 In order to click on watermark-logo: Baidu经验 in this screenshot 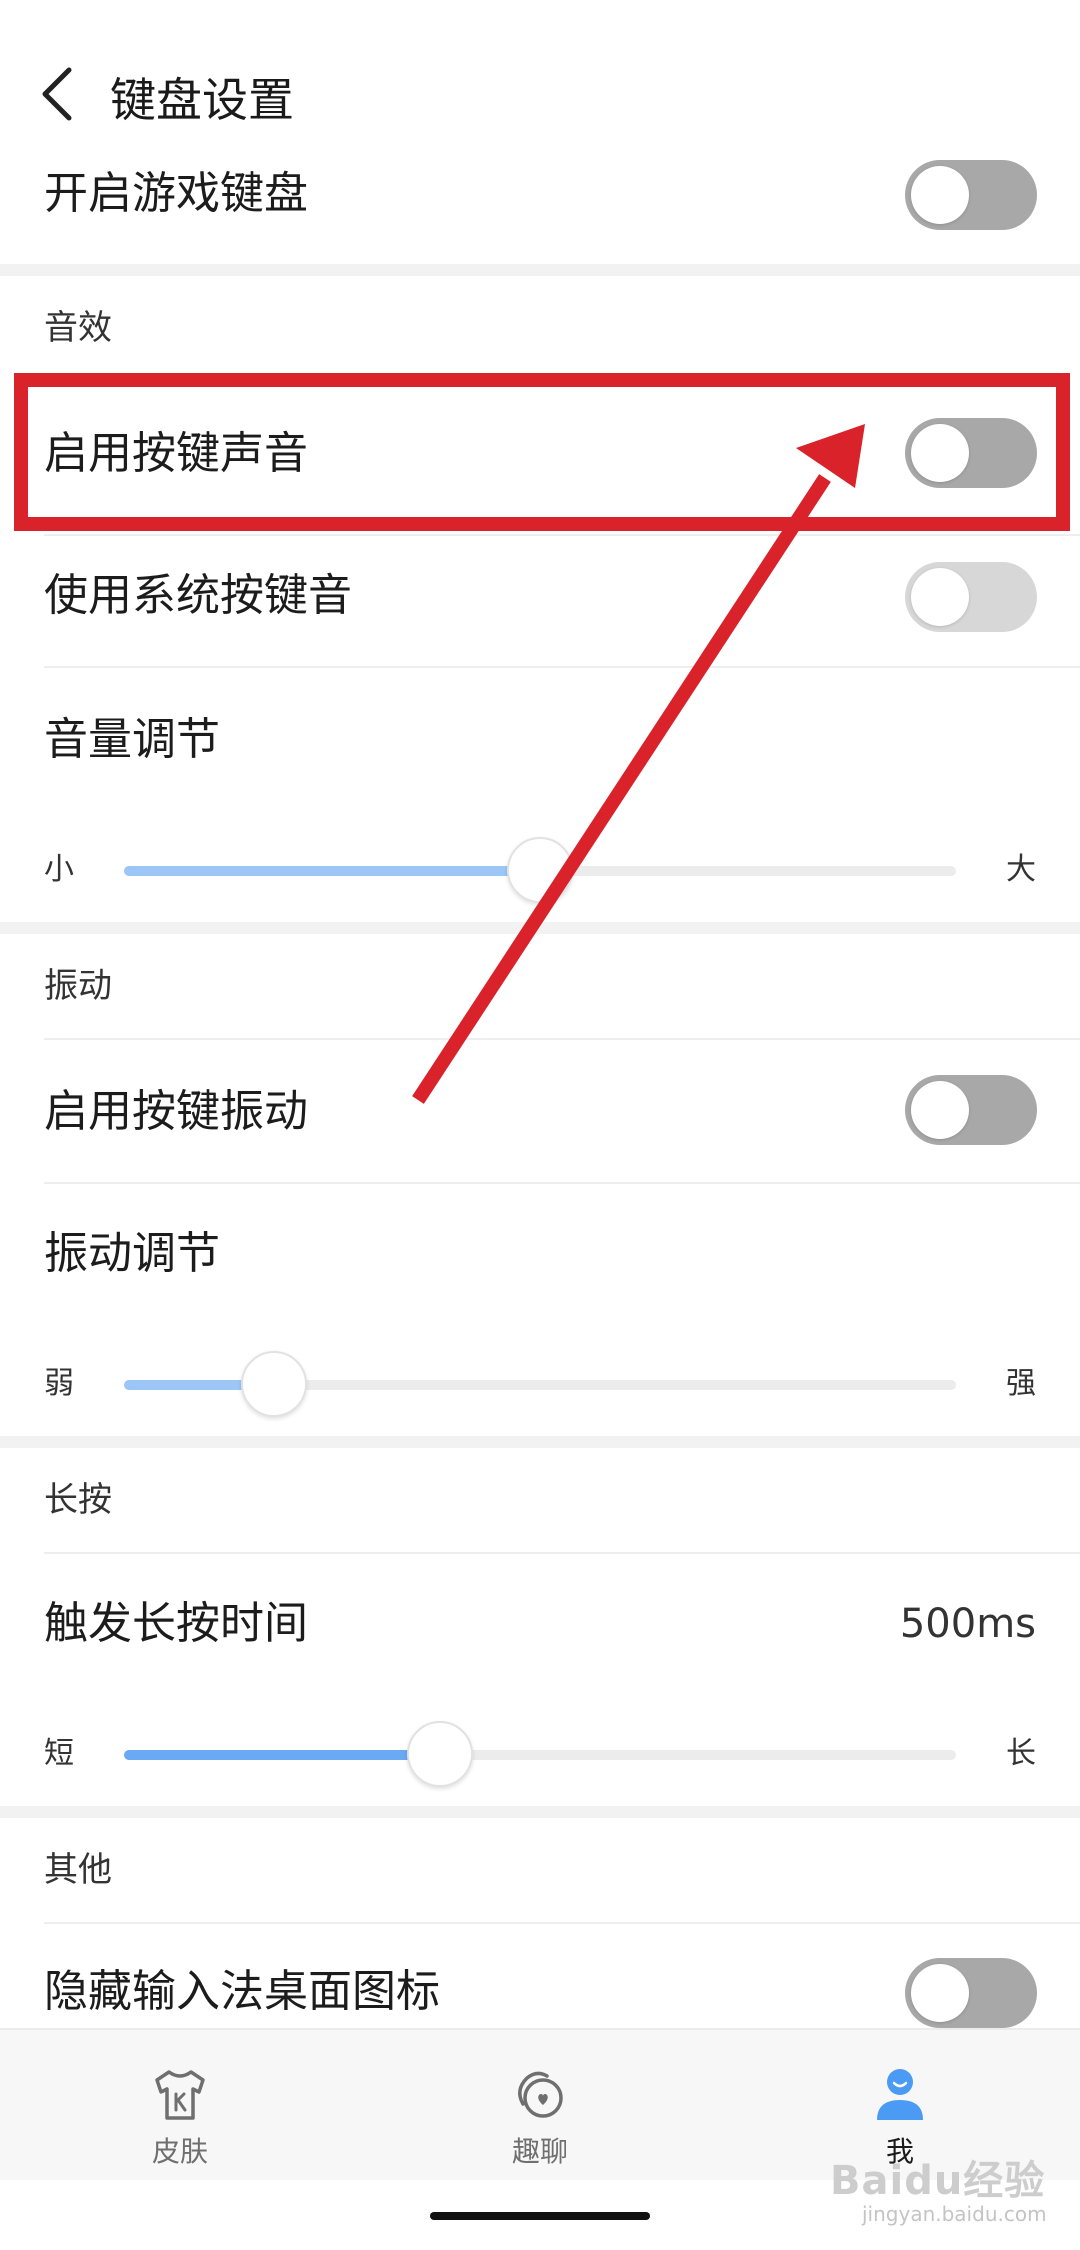, I will do `click(938, 2181)`.